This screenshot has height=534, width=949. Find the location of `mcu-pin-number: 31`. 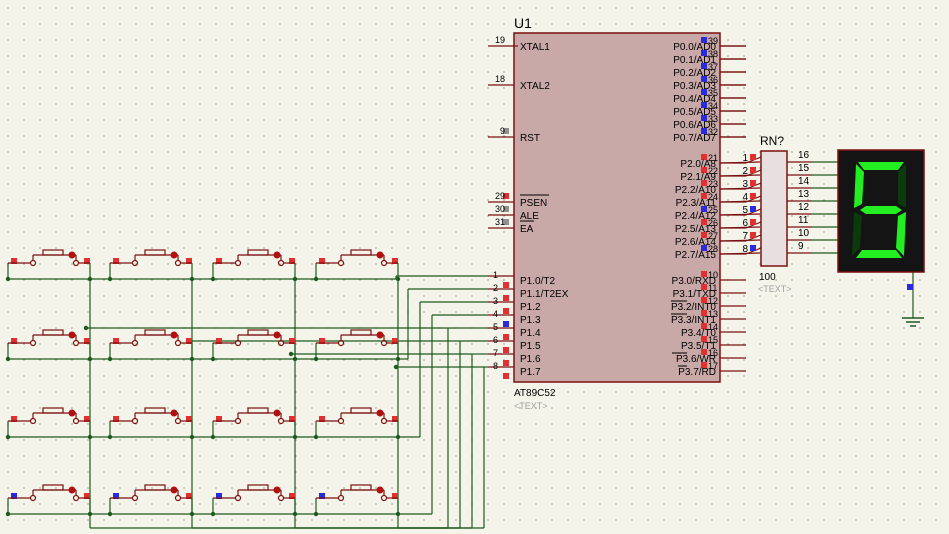

mcu-pin-number: 31 is located at coordinates (500, 222).